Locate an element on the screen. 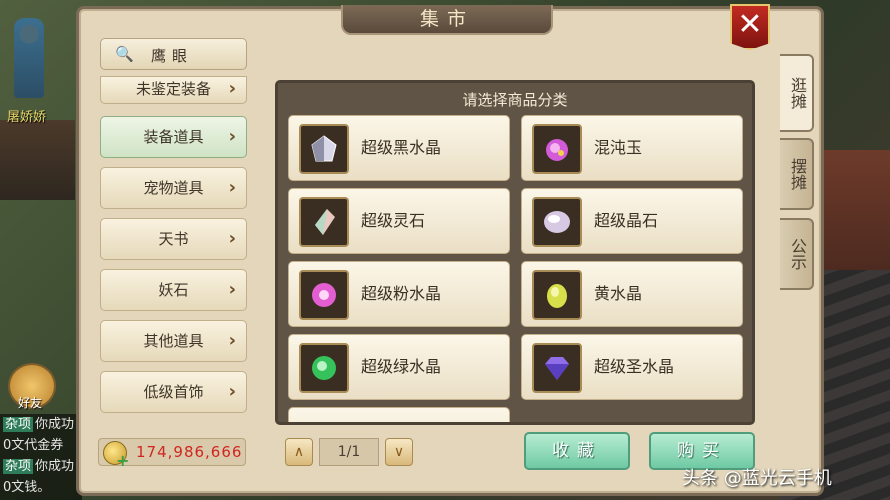 This screenshot has width=890, height=500. goods-item-super-green-crystal: 超级绿水晶 is located at coordinates (399, 367).